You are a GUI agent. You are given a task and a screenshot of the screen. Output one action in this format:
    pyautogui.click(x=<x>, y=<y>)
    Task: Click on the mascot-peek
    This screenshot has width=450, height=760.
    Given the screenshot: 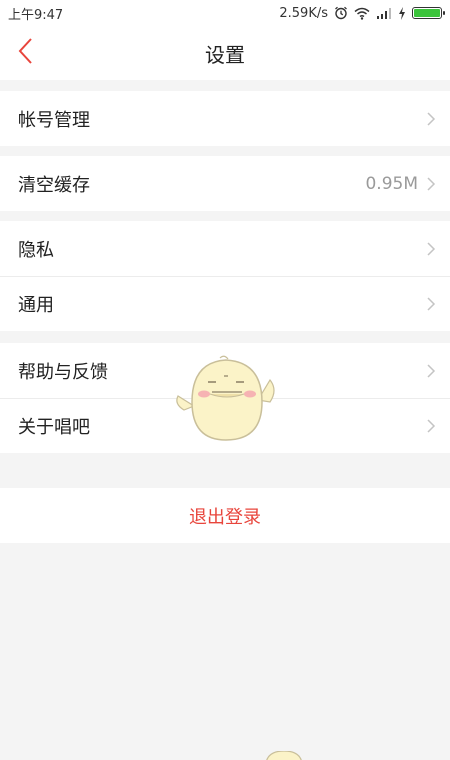 What is the action you would take?
    pyautogui.click(x=284, y=754)
    